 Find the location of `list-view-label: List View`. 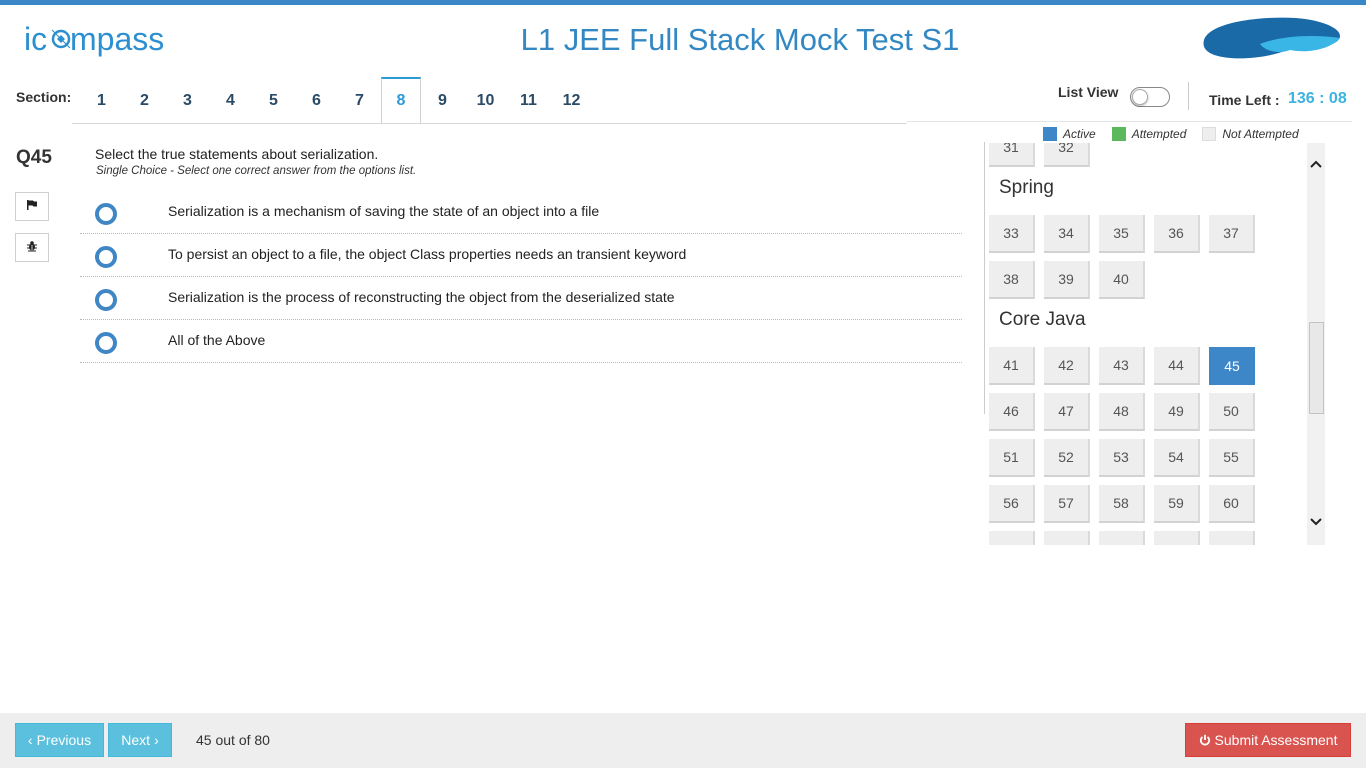

list-view-label: List View is located at coordinates (1088, 92).